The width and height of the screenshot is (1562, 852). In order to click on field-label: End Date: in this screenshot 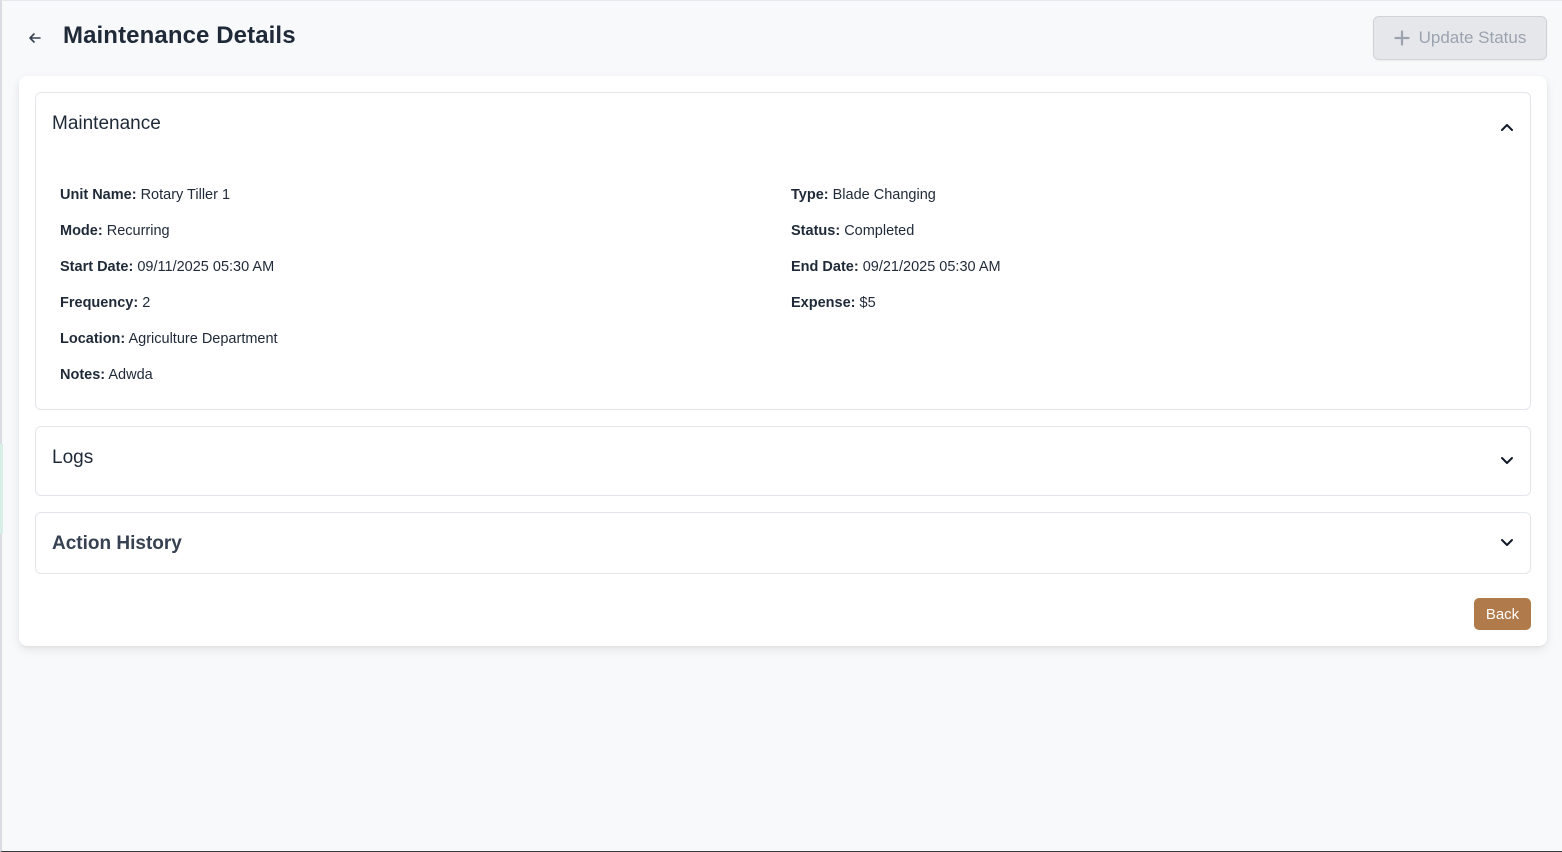, I will do `click(825, 267)`.